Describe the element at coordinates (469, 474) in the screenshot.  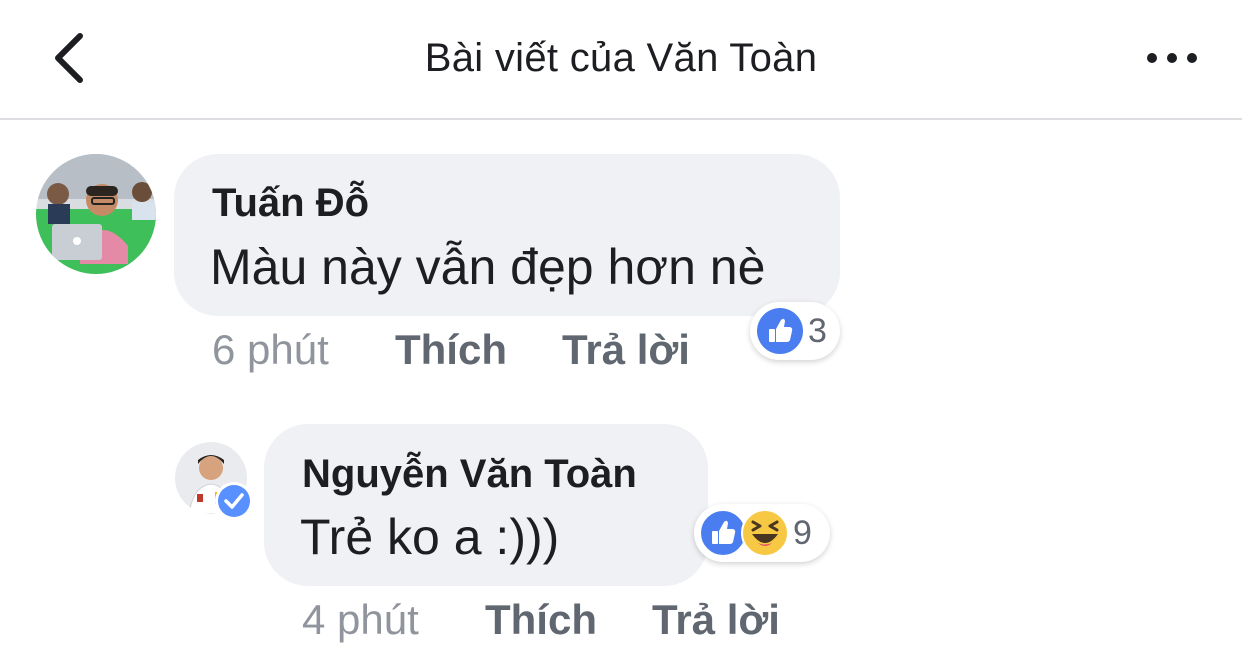
I see `comment-author: Nguyễn Văn Toàn` at that location.